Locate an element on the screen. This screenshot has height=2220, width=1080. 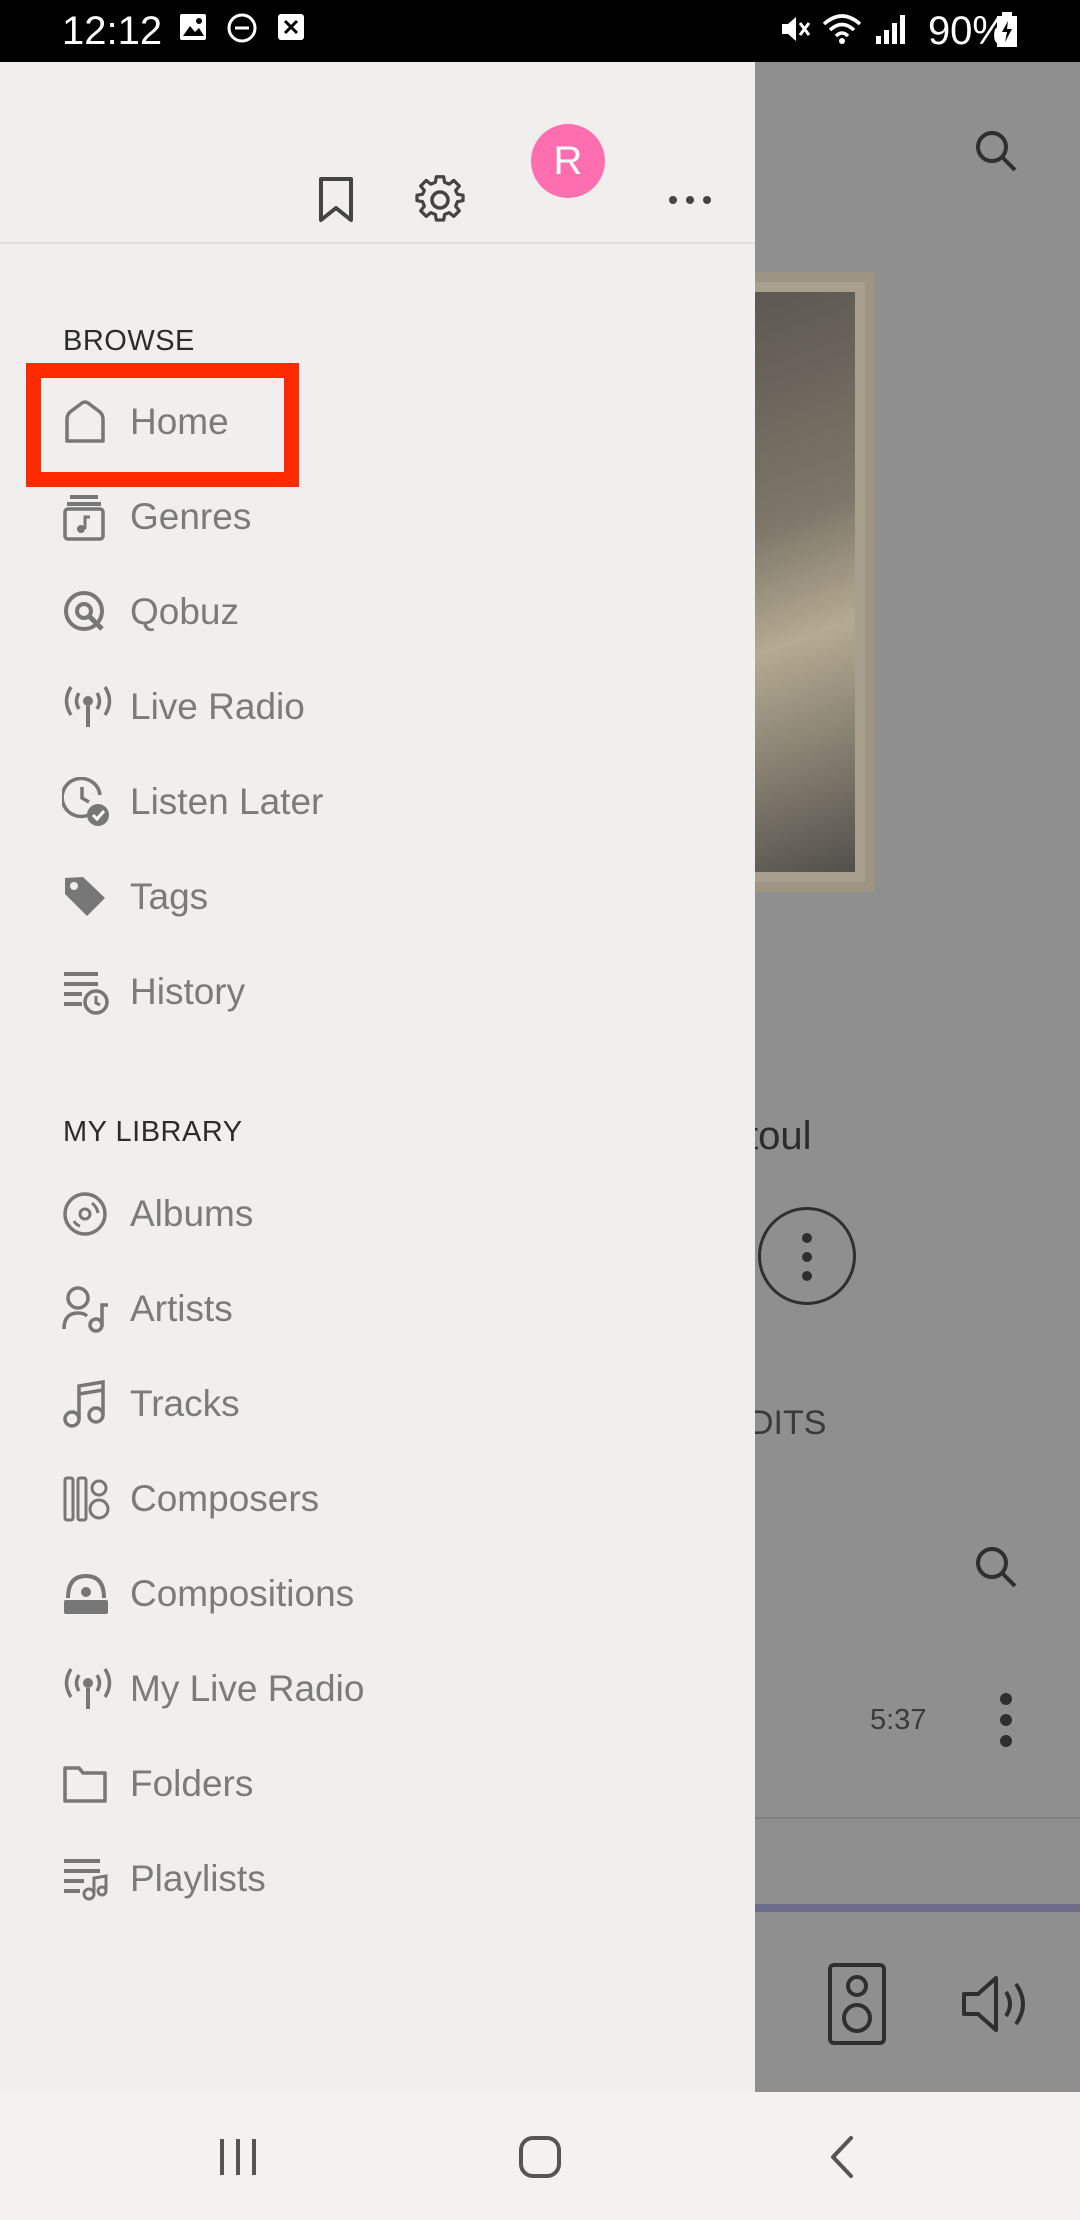
nav-item-listen-later: Listen Later is located at coordinates (380, 802).